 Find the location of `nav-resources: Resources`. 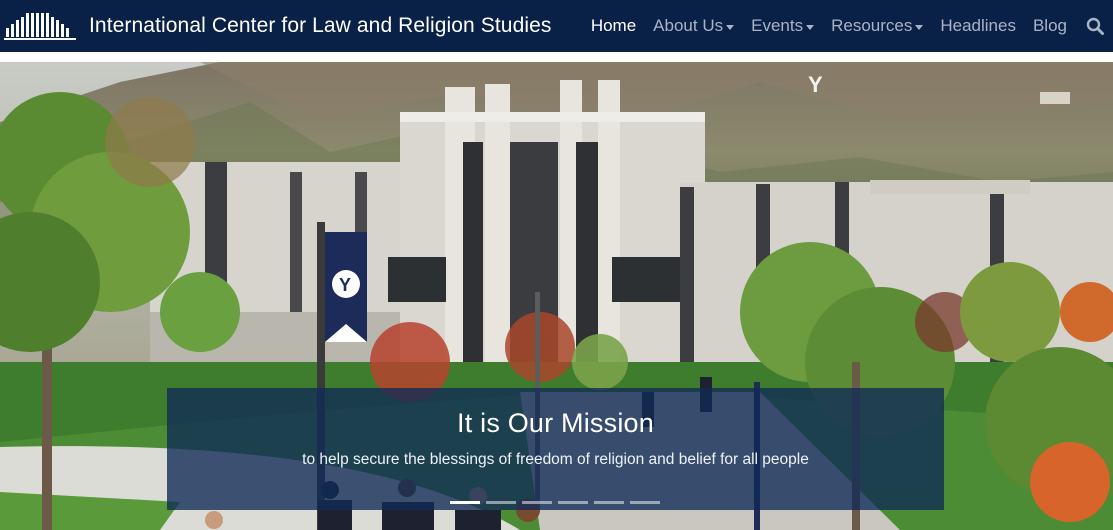

nav-resources: Resources is located at coordinates (877, 26).